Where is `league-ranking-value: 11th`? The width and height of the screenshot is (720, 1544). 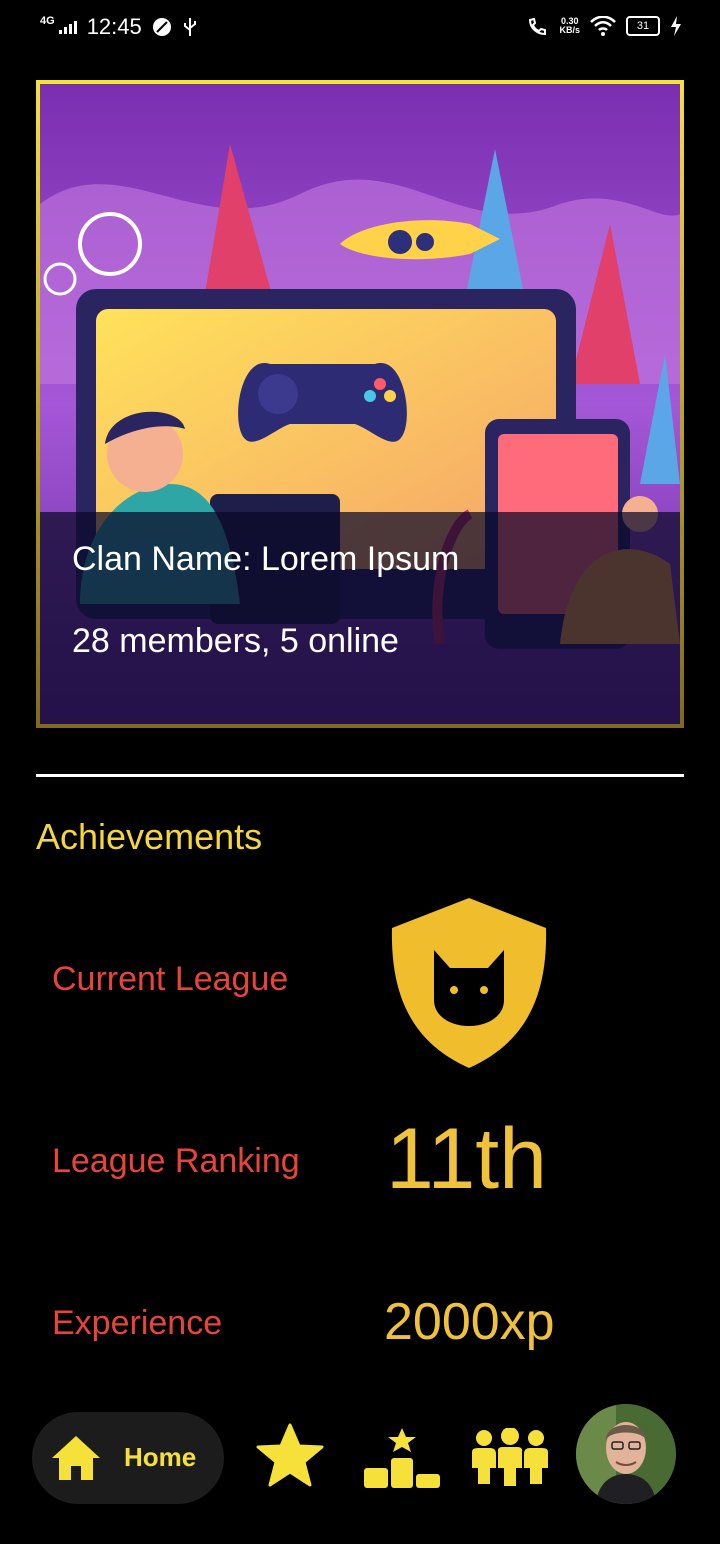 league-ranking-value: 11th is located at coordinates (466, 1159).